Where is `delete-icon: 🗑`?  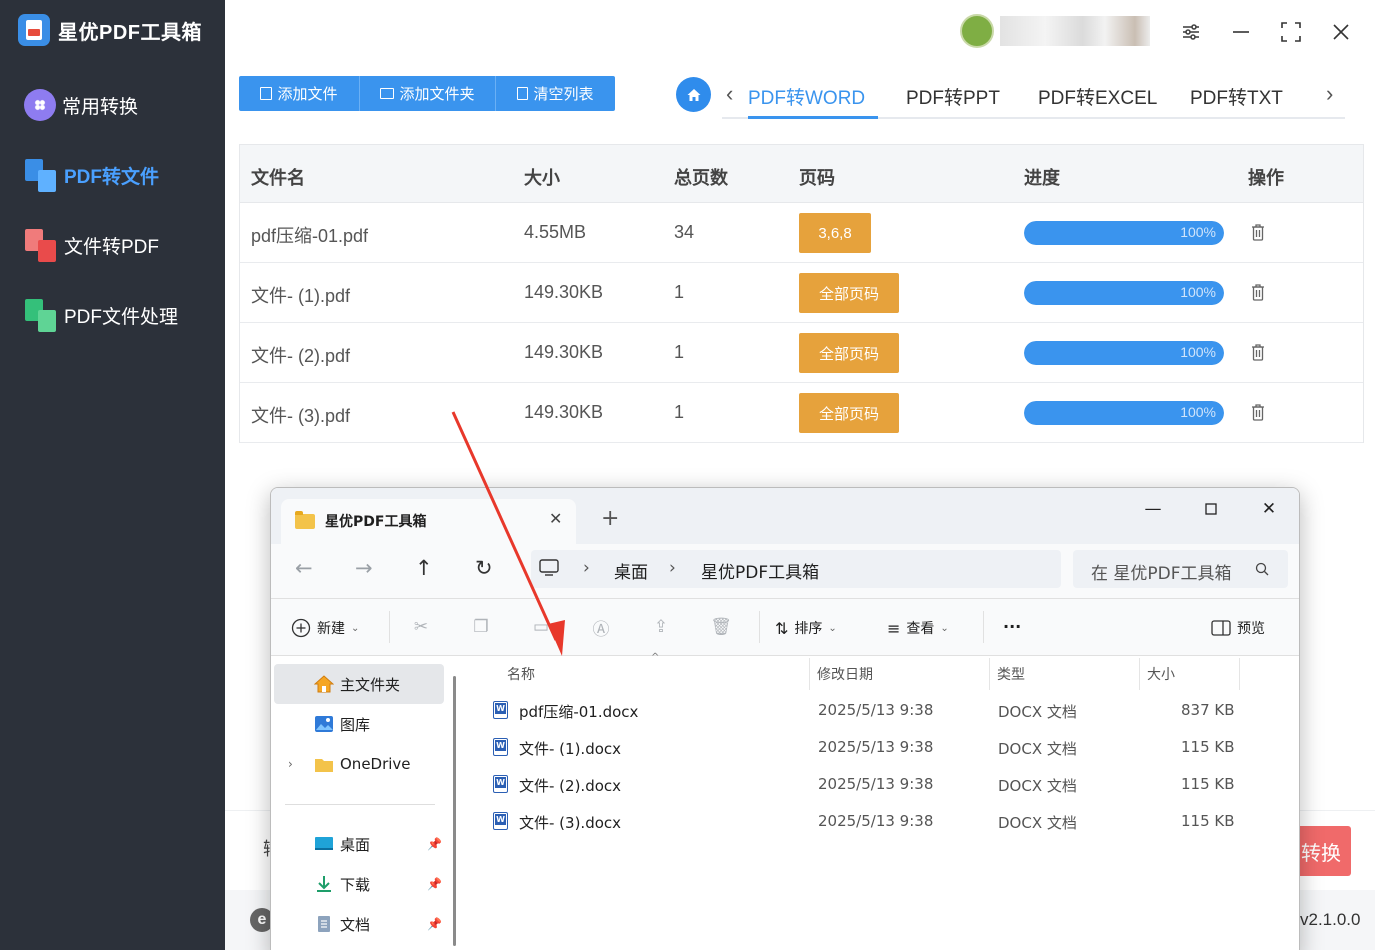
delete-icon: 🗑 is located at coordinates (721, 627).